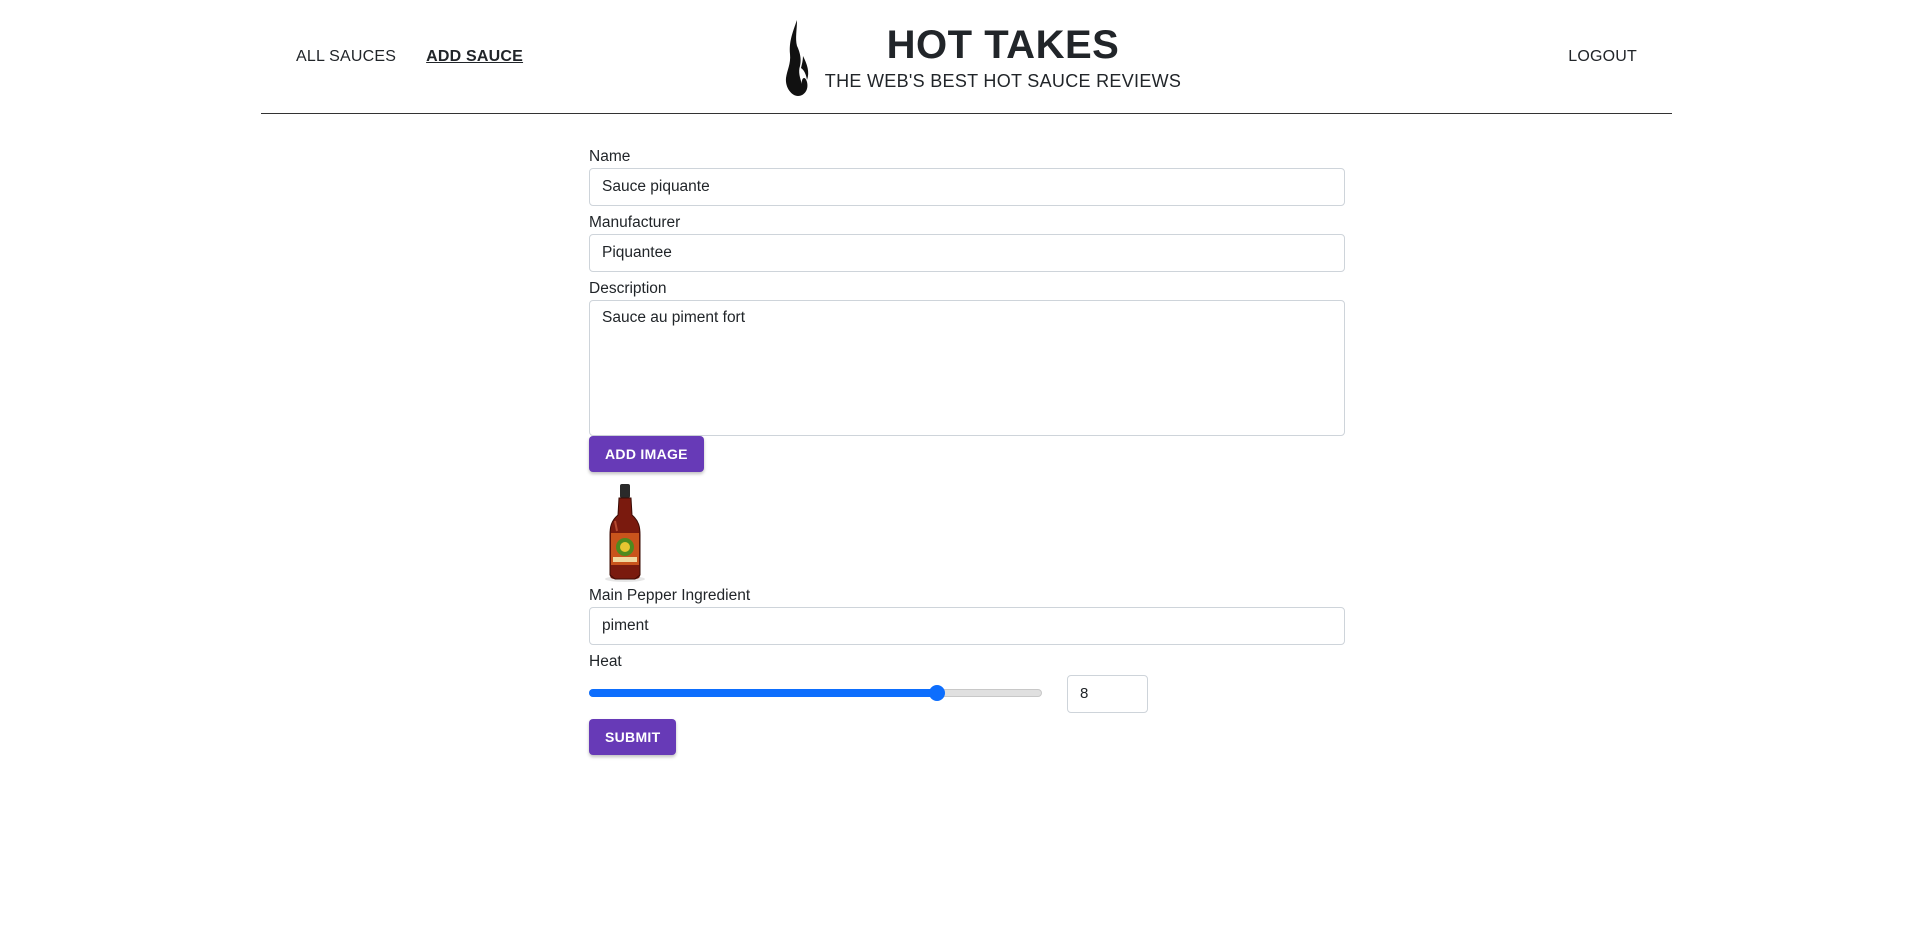 This screenshot has width=1915, height=929. I want to click on manufacturer-label: Manufacturer, so click(635, 222).